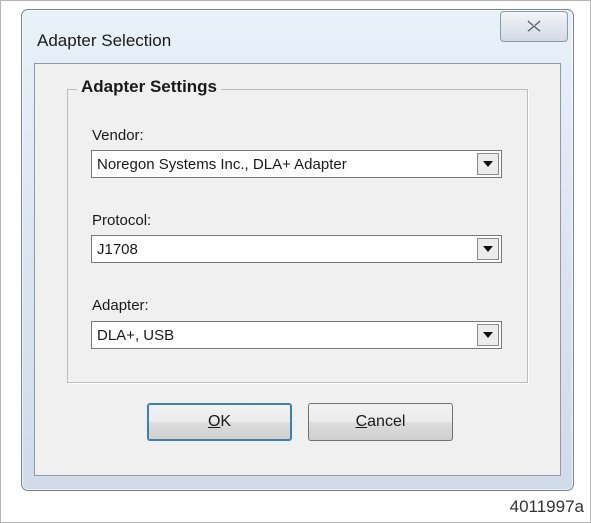  I want to click on protocol-dropdown: J1708, so click(296, 249).